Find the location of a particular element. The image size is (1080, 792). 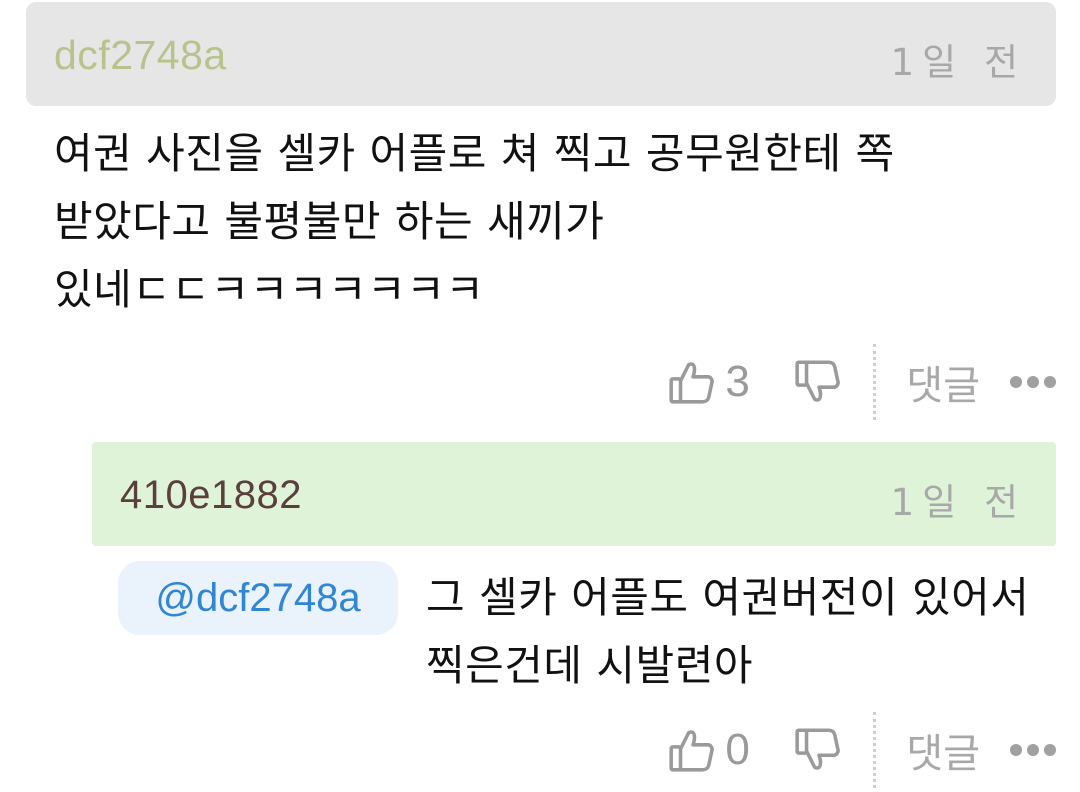

comment-author: dcf2748a is located at coordinates (140, 55).